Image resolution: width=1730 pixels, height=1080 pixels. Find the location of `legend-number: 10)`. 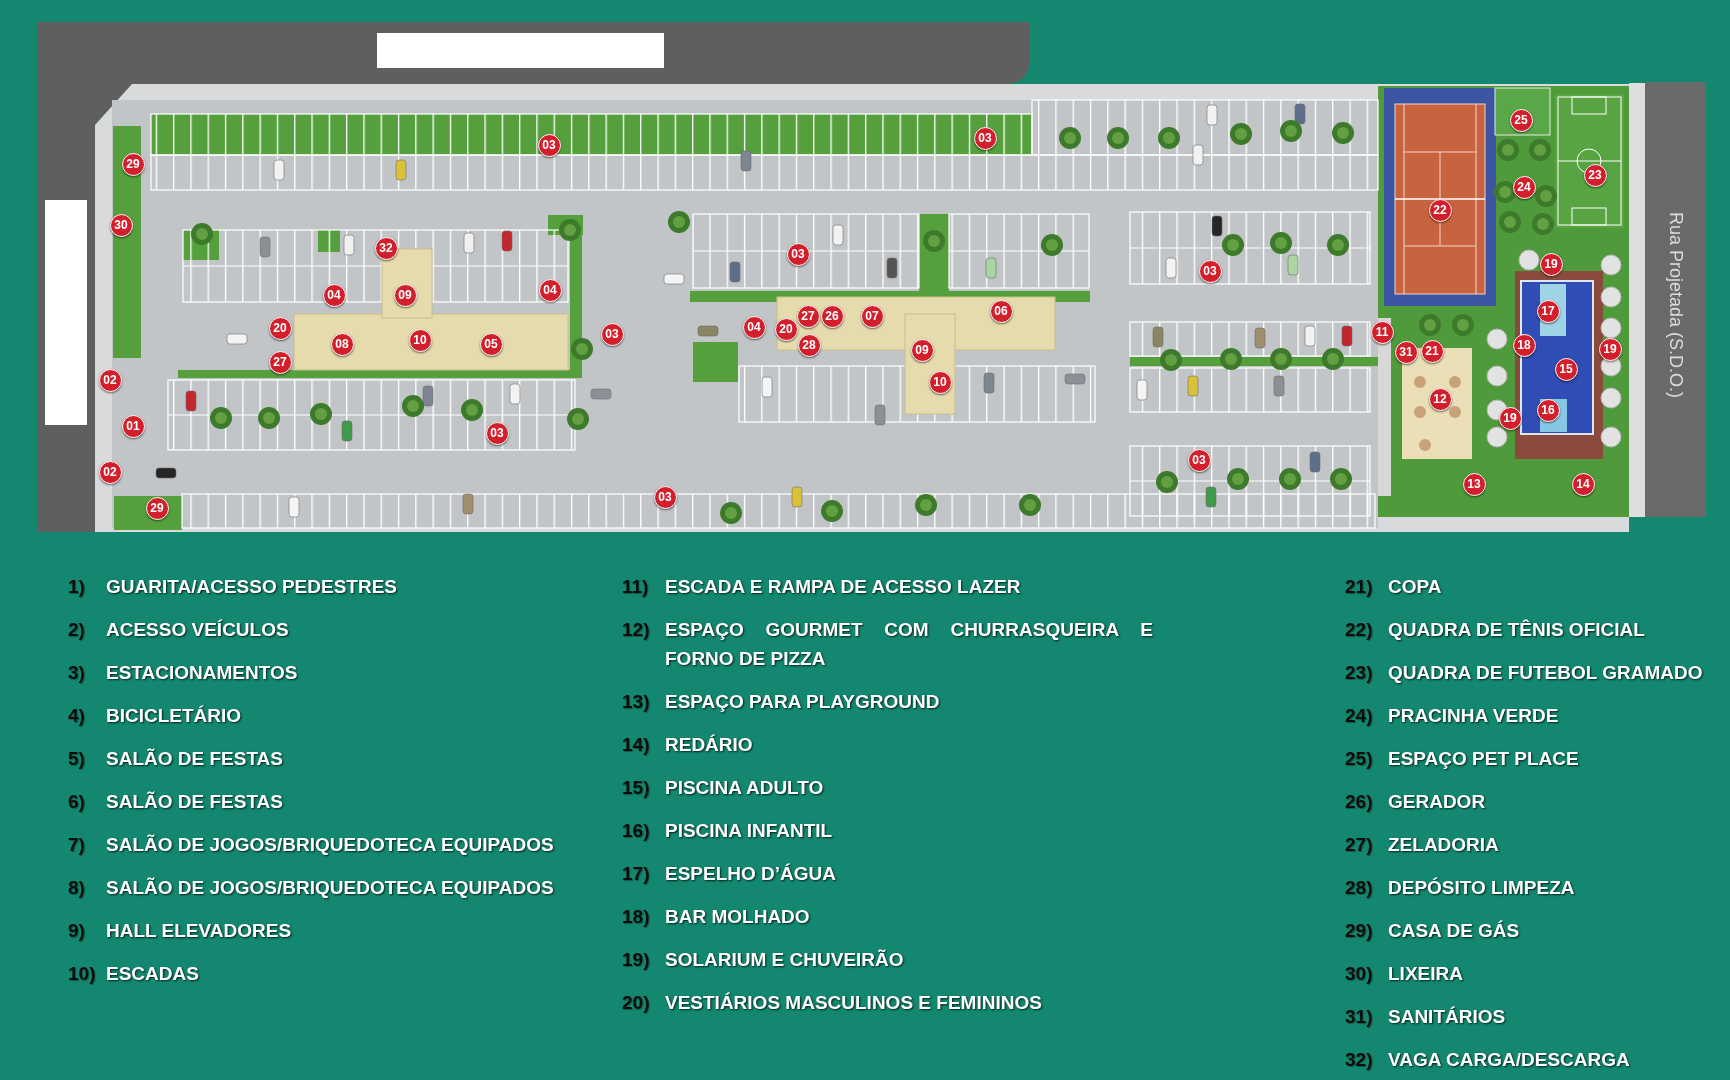

legend-number: 10) is located at coordinates (82, 974).